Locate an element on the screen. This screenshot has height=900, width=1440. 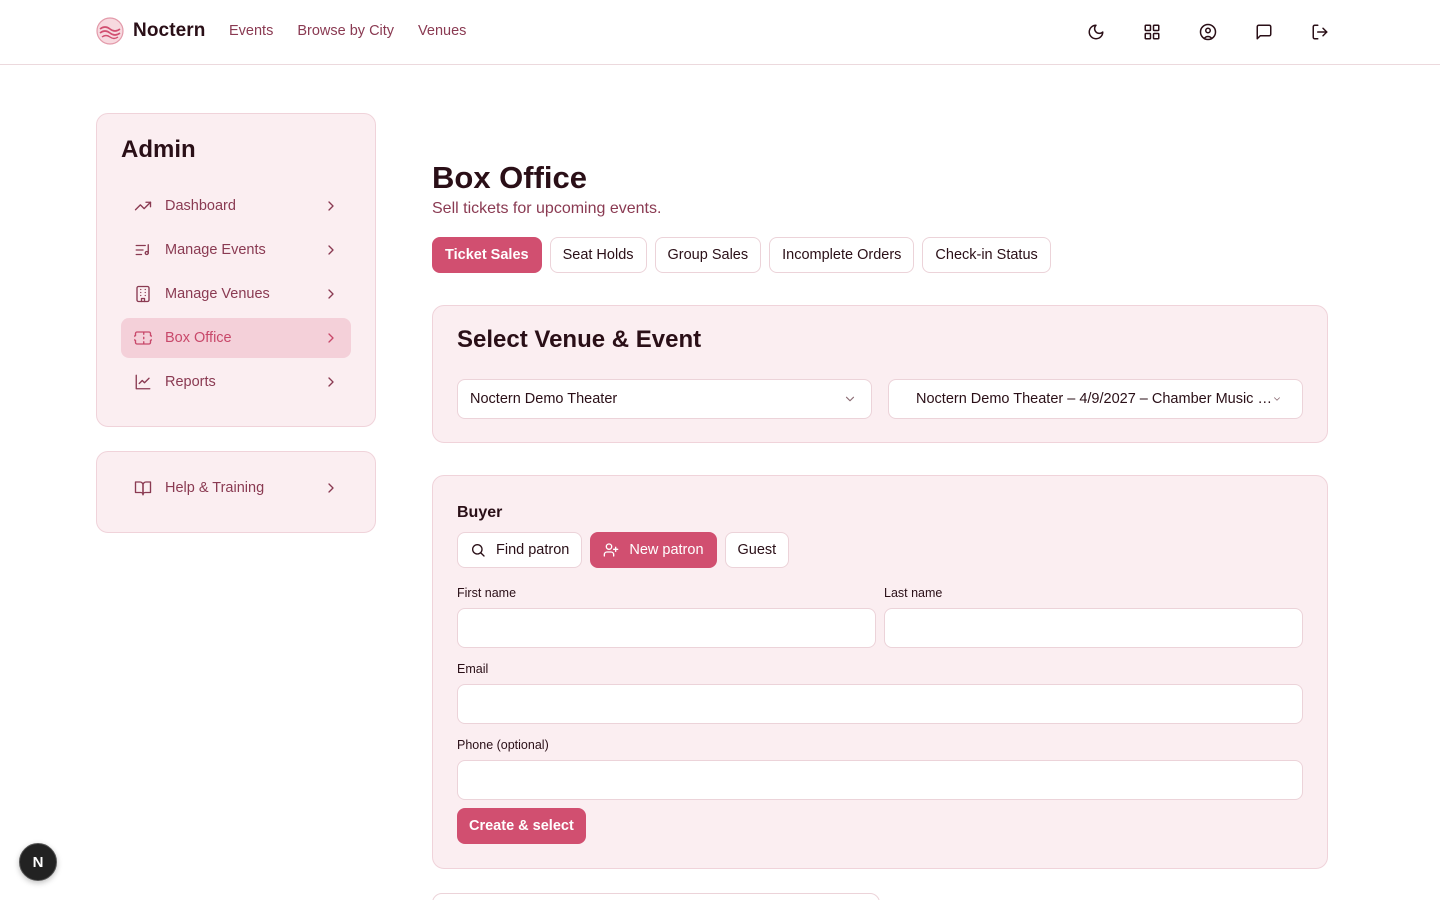
find-patron-label: Find patron is located at coordinates (533, 550).